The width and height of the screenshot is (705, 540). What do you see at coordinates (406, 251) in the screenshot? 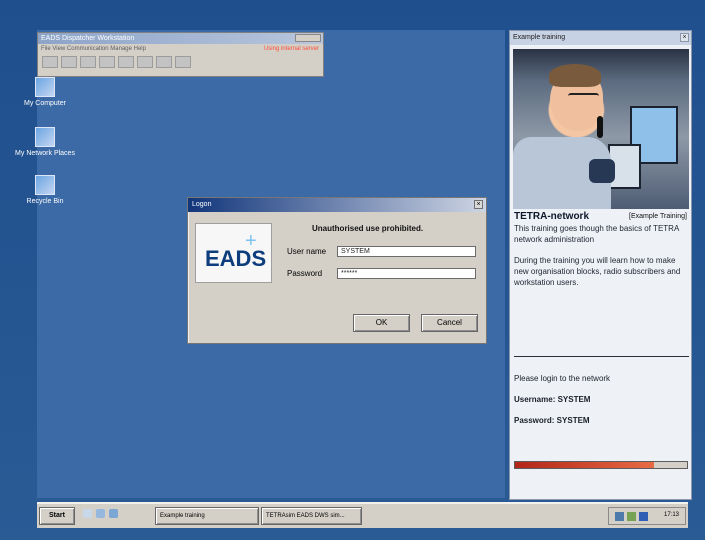
I see `username-field: SYSTEM` at bounding box center [406, 251].